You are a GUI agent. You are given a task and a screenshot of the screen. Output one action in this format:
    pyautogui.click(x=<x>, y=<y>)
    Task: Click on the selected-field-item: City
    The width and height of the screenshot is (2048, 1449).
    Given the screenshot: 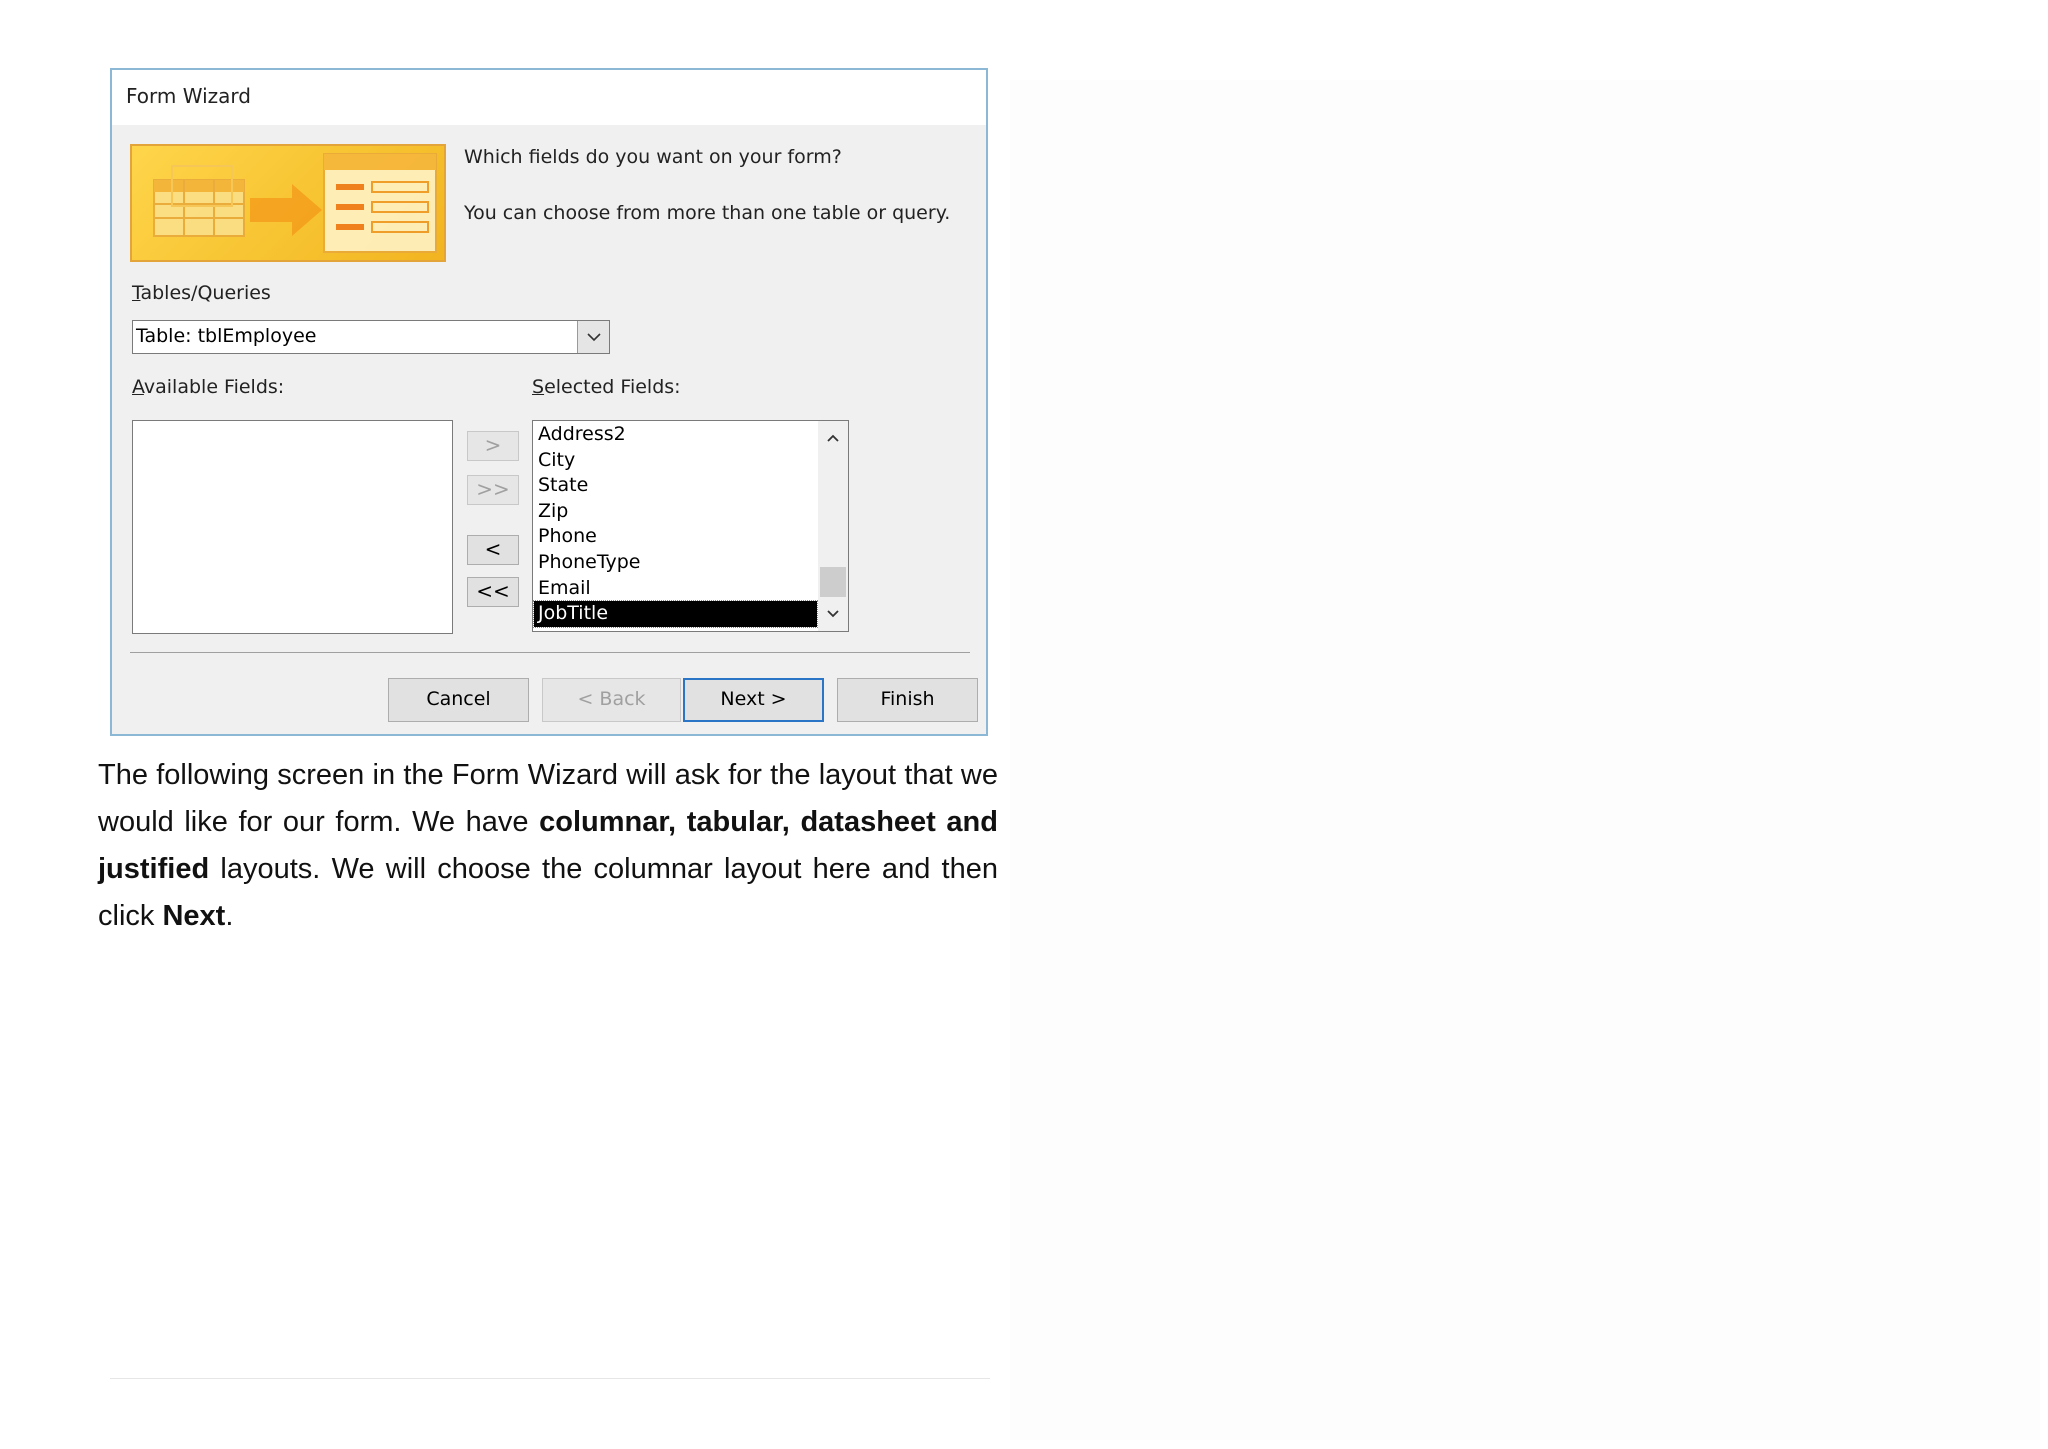 What is the action you would take?
    pyautogui.click(x=675, y=461)
    